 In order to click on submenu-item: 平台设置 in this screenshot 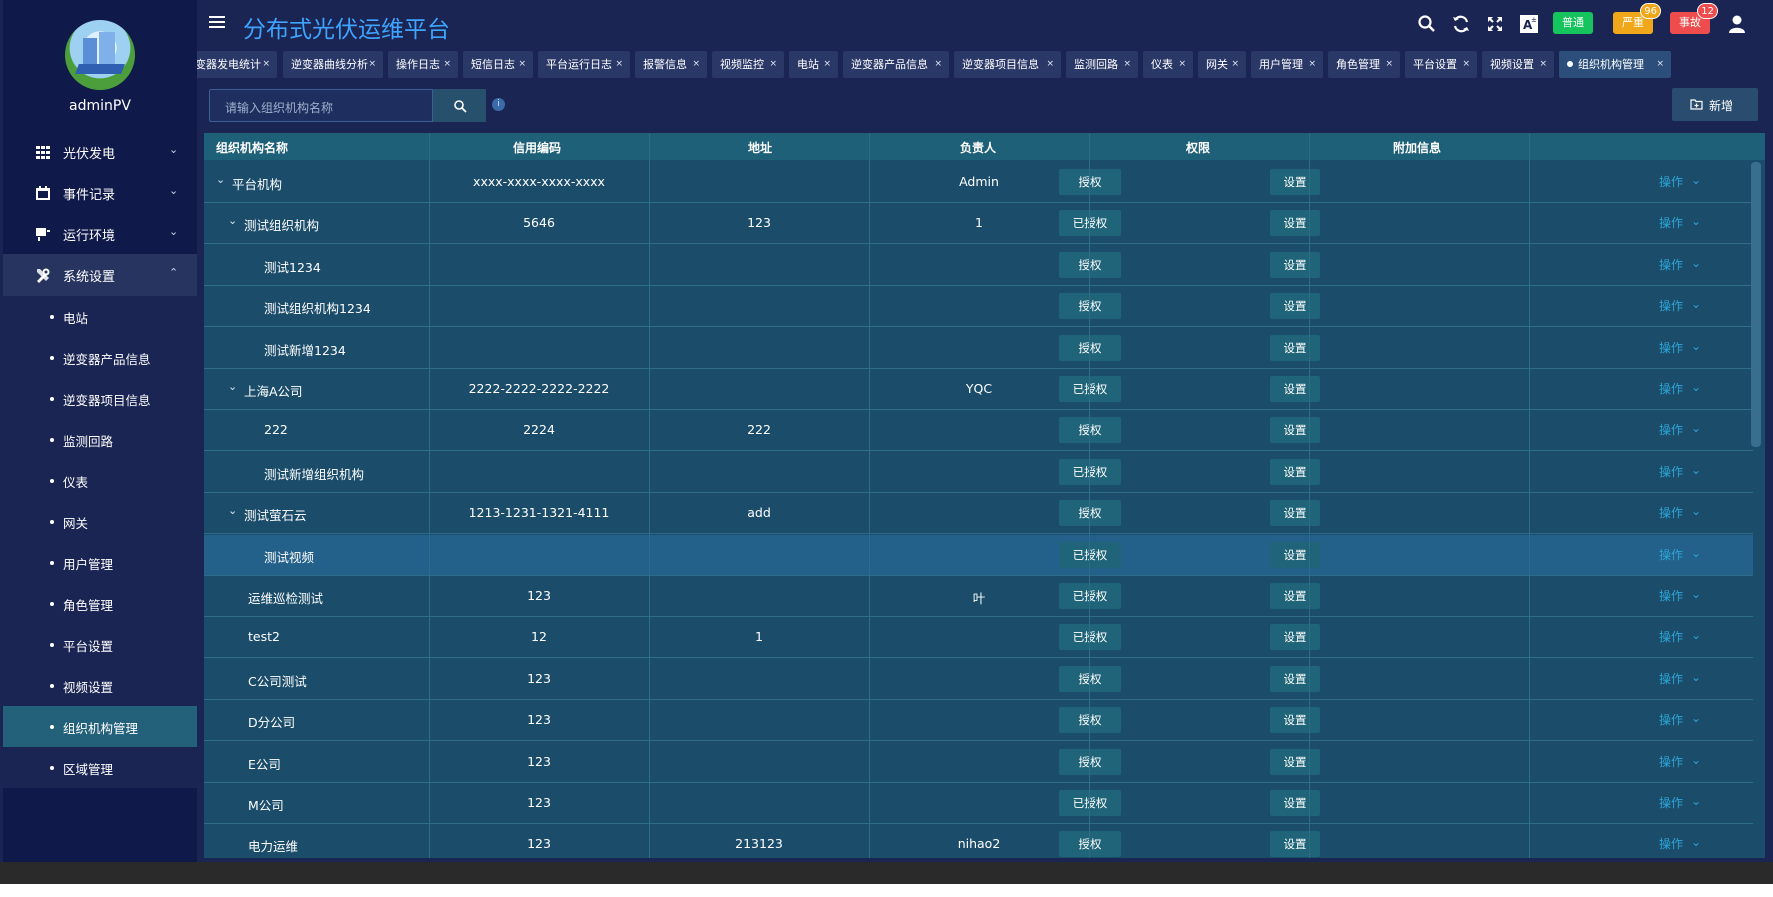, I will do `click(100, 644)`.